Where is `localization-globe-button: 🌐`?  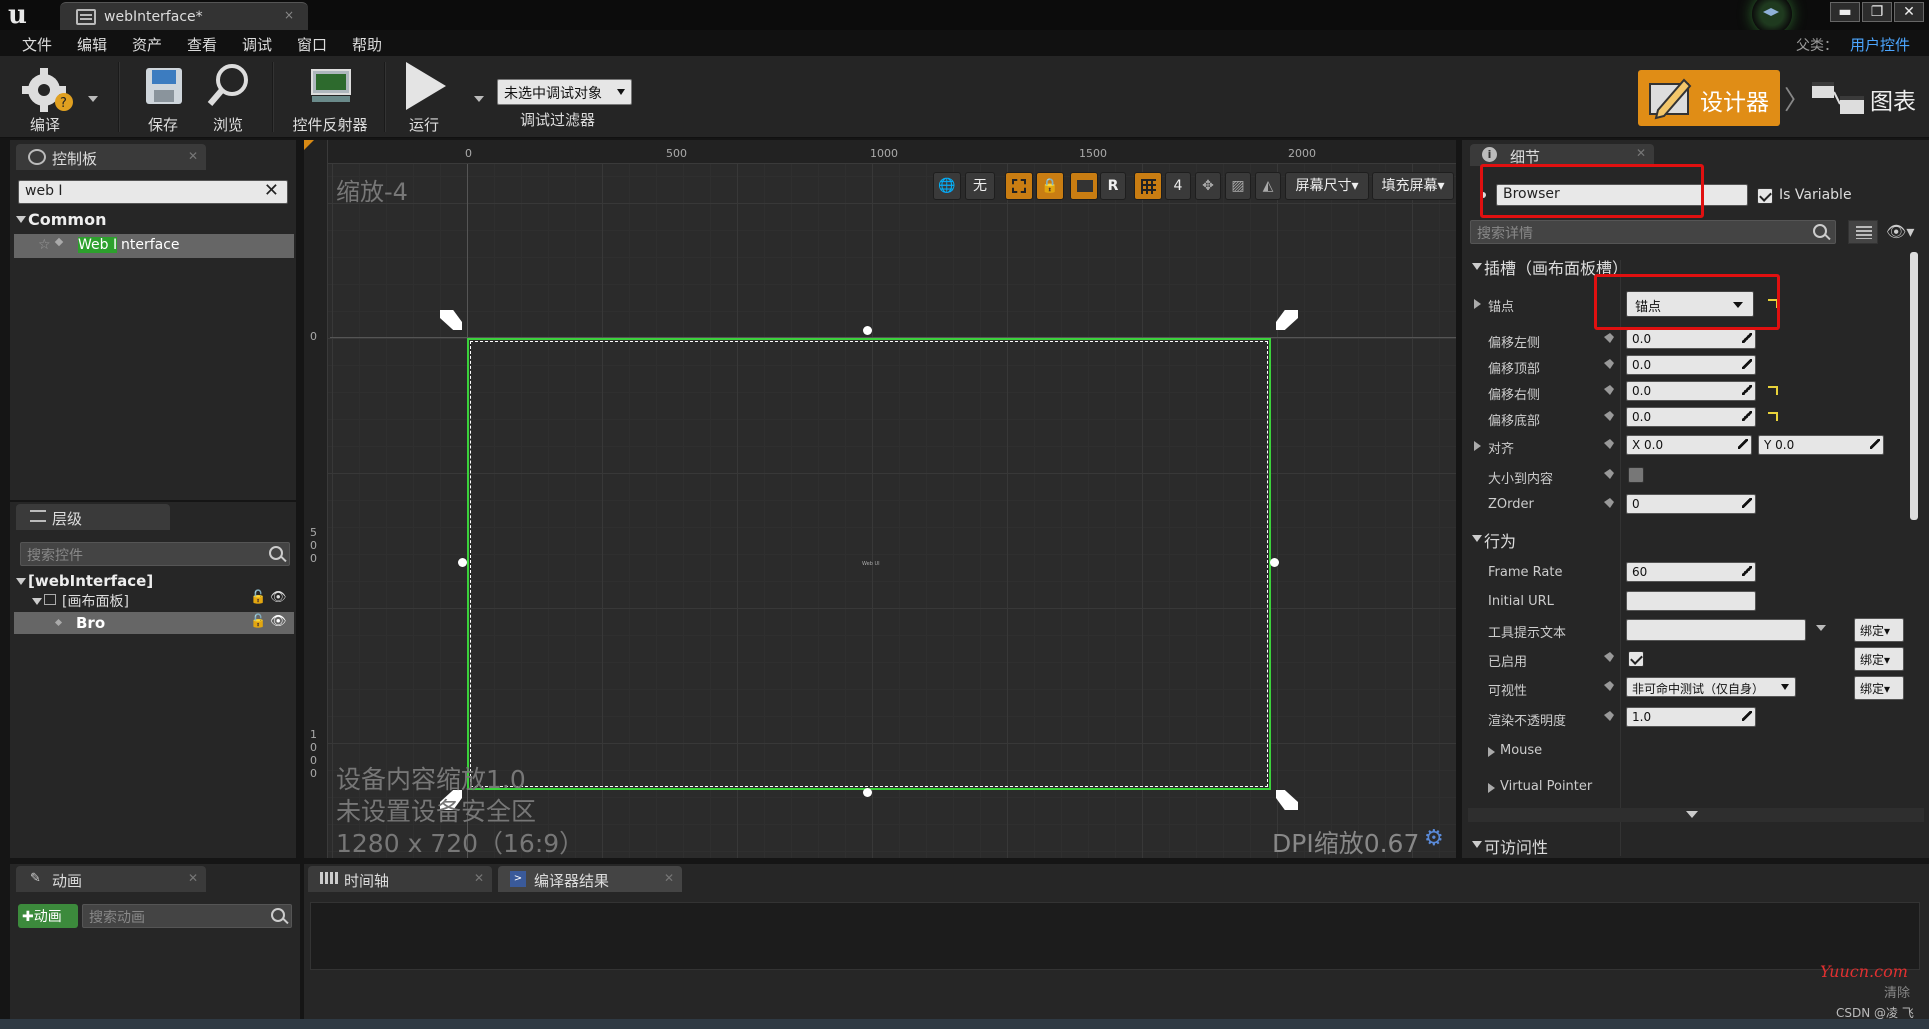
localization-globe-button: 🌐 is located at coordinates (947, 186).